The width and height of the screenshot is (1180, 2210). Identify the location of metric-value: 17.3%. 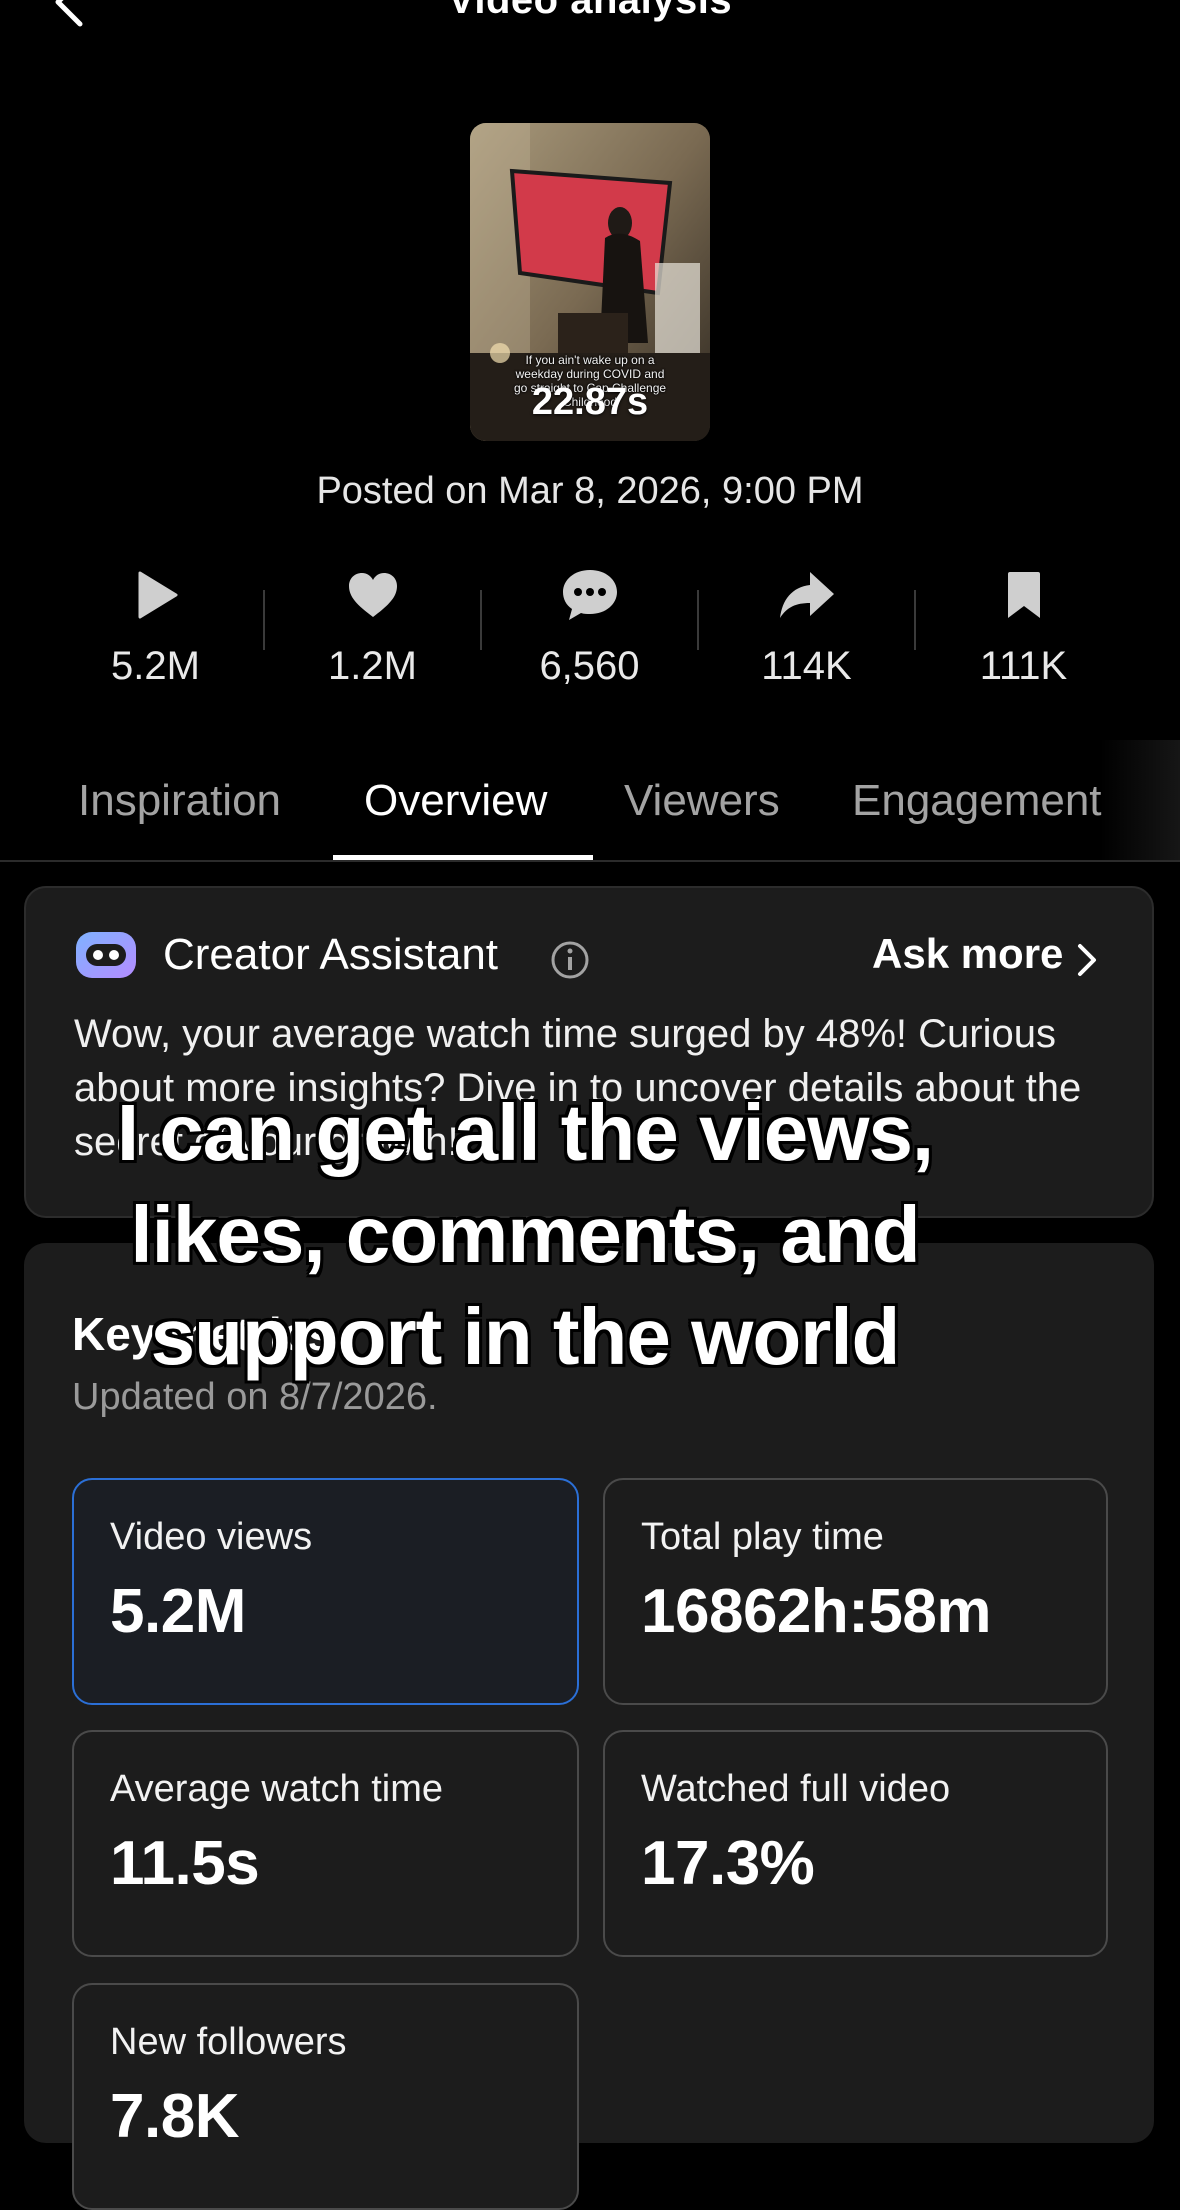
(728, 1863).